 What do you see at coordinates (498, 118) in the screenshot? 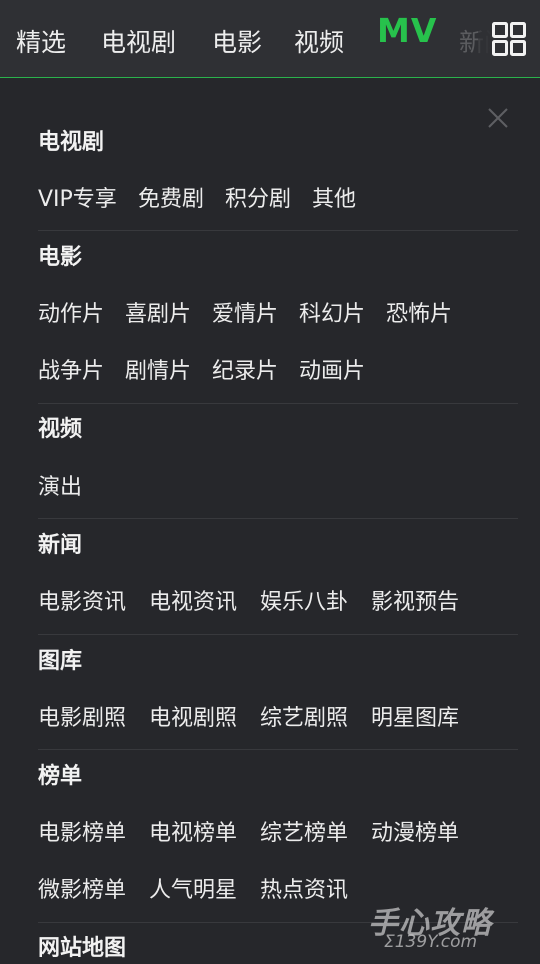
I see `close-icon` at bounding box center [498, 118].